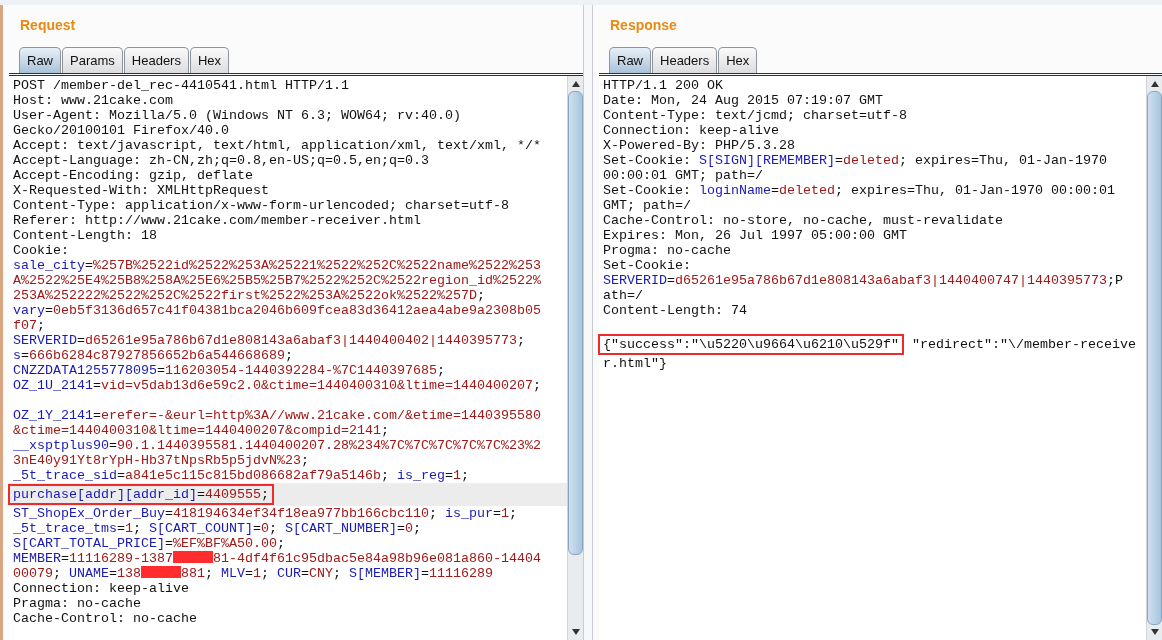 The image size is (1162, 640). Describe the element at coordinates (635, 363) in the screenshot. I see `code-text: r.html"}` at that location.